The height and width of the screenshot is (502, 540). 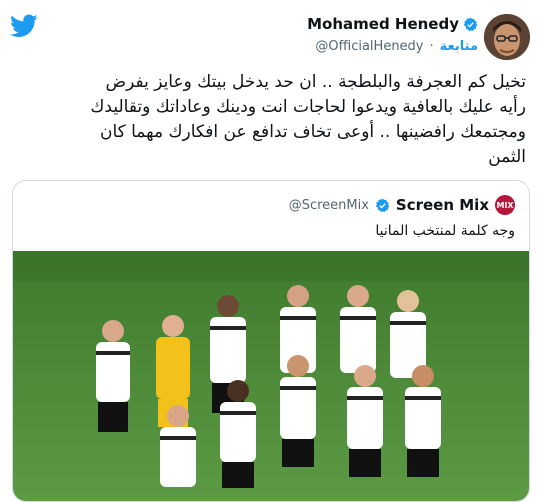 I want to click on author-avatar-image, so click(x=507, y=37).